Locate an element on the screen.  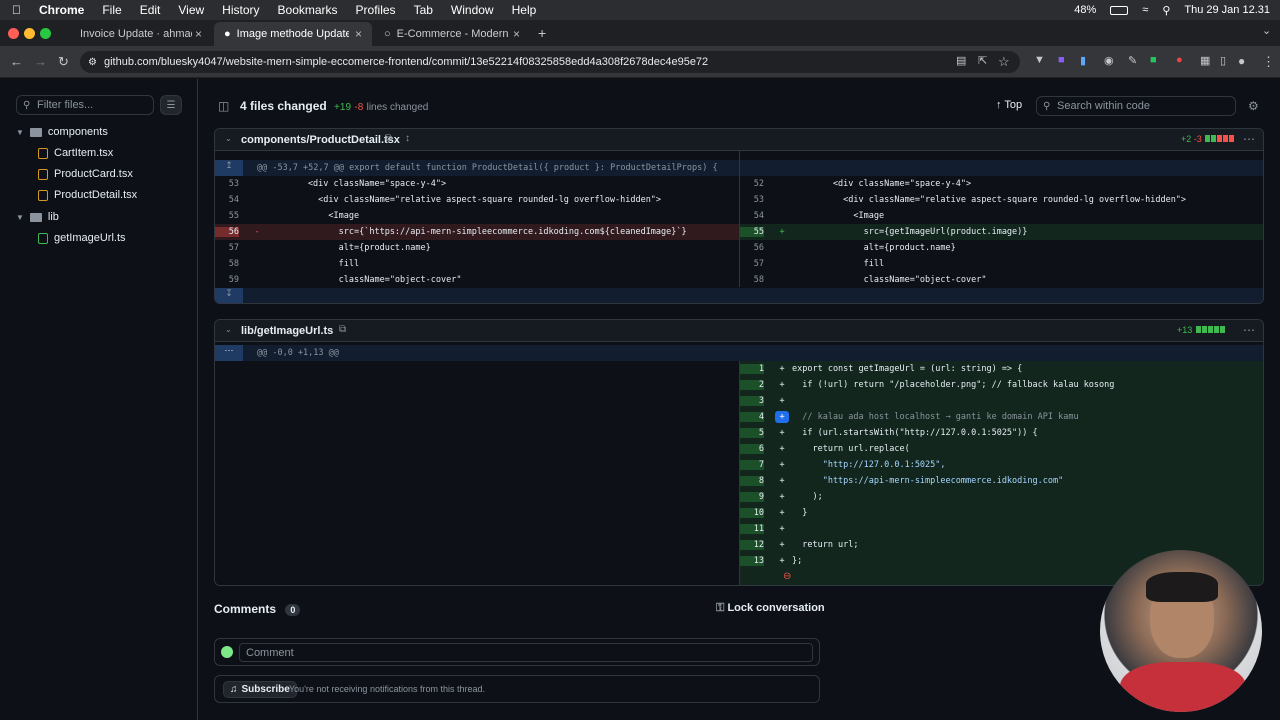
maximize-window-button is located at coordinates (45, 33).